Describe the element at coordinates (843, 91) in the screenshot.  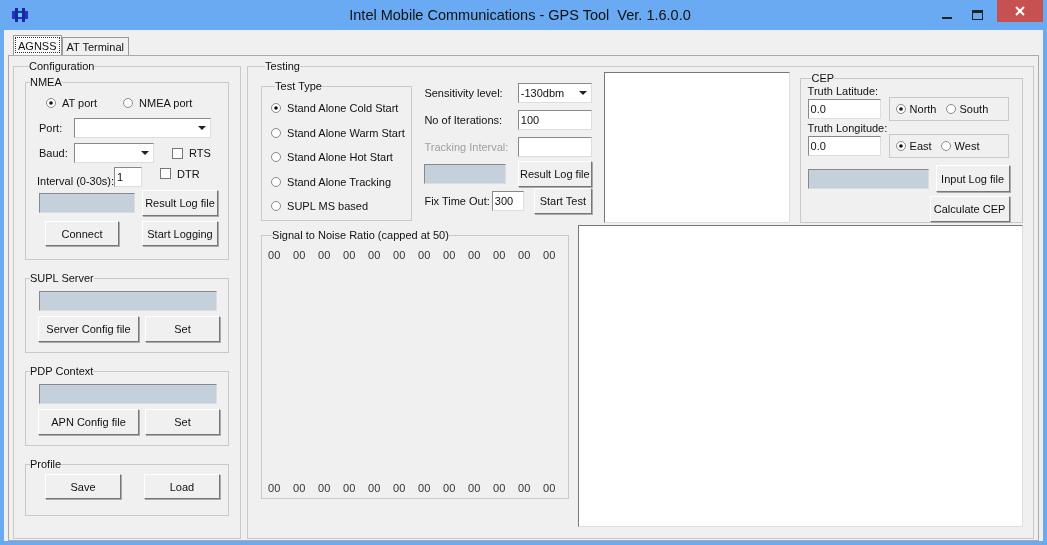
I see `field-label: Truth Latitude:` at that location.